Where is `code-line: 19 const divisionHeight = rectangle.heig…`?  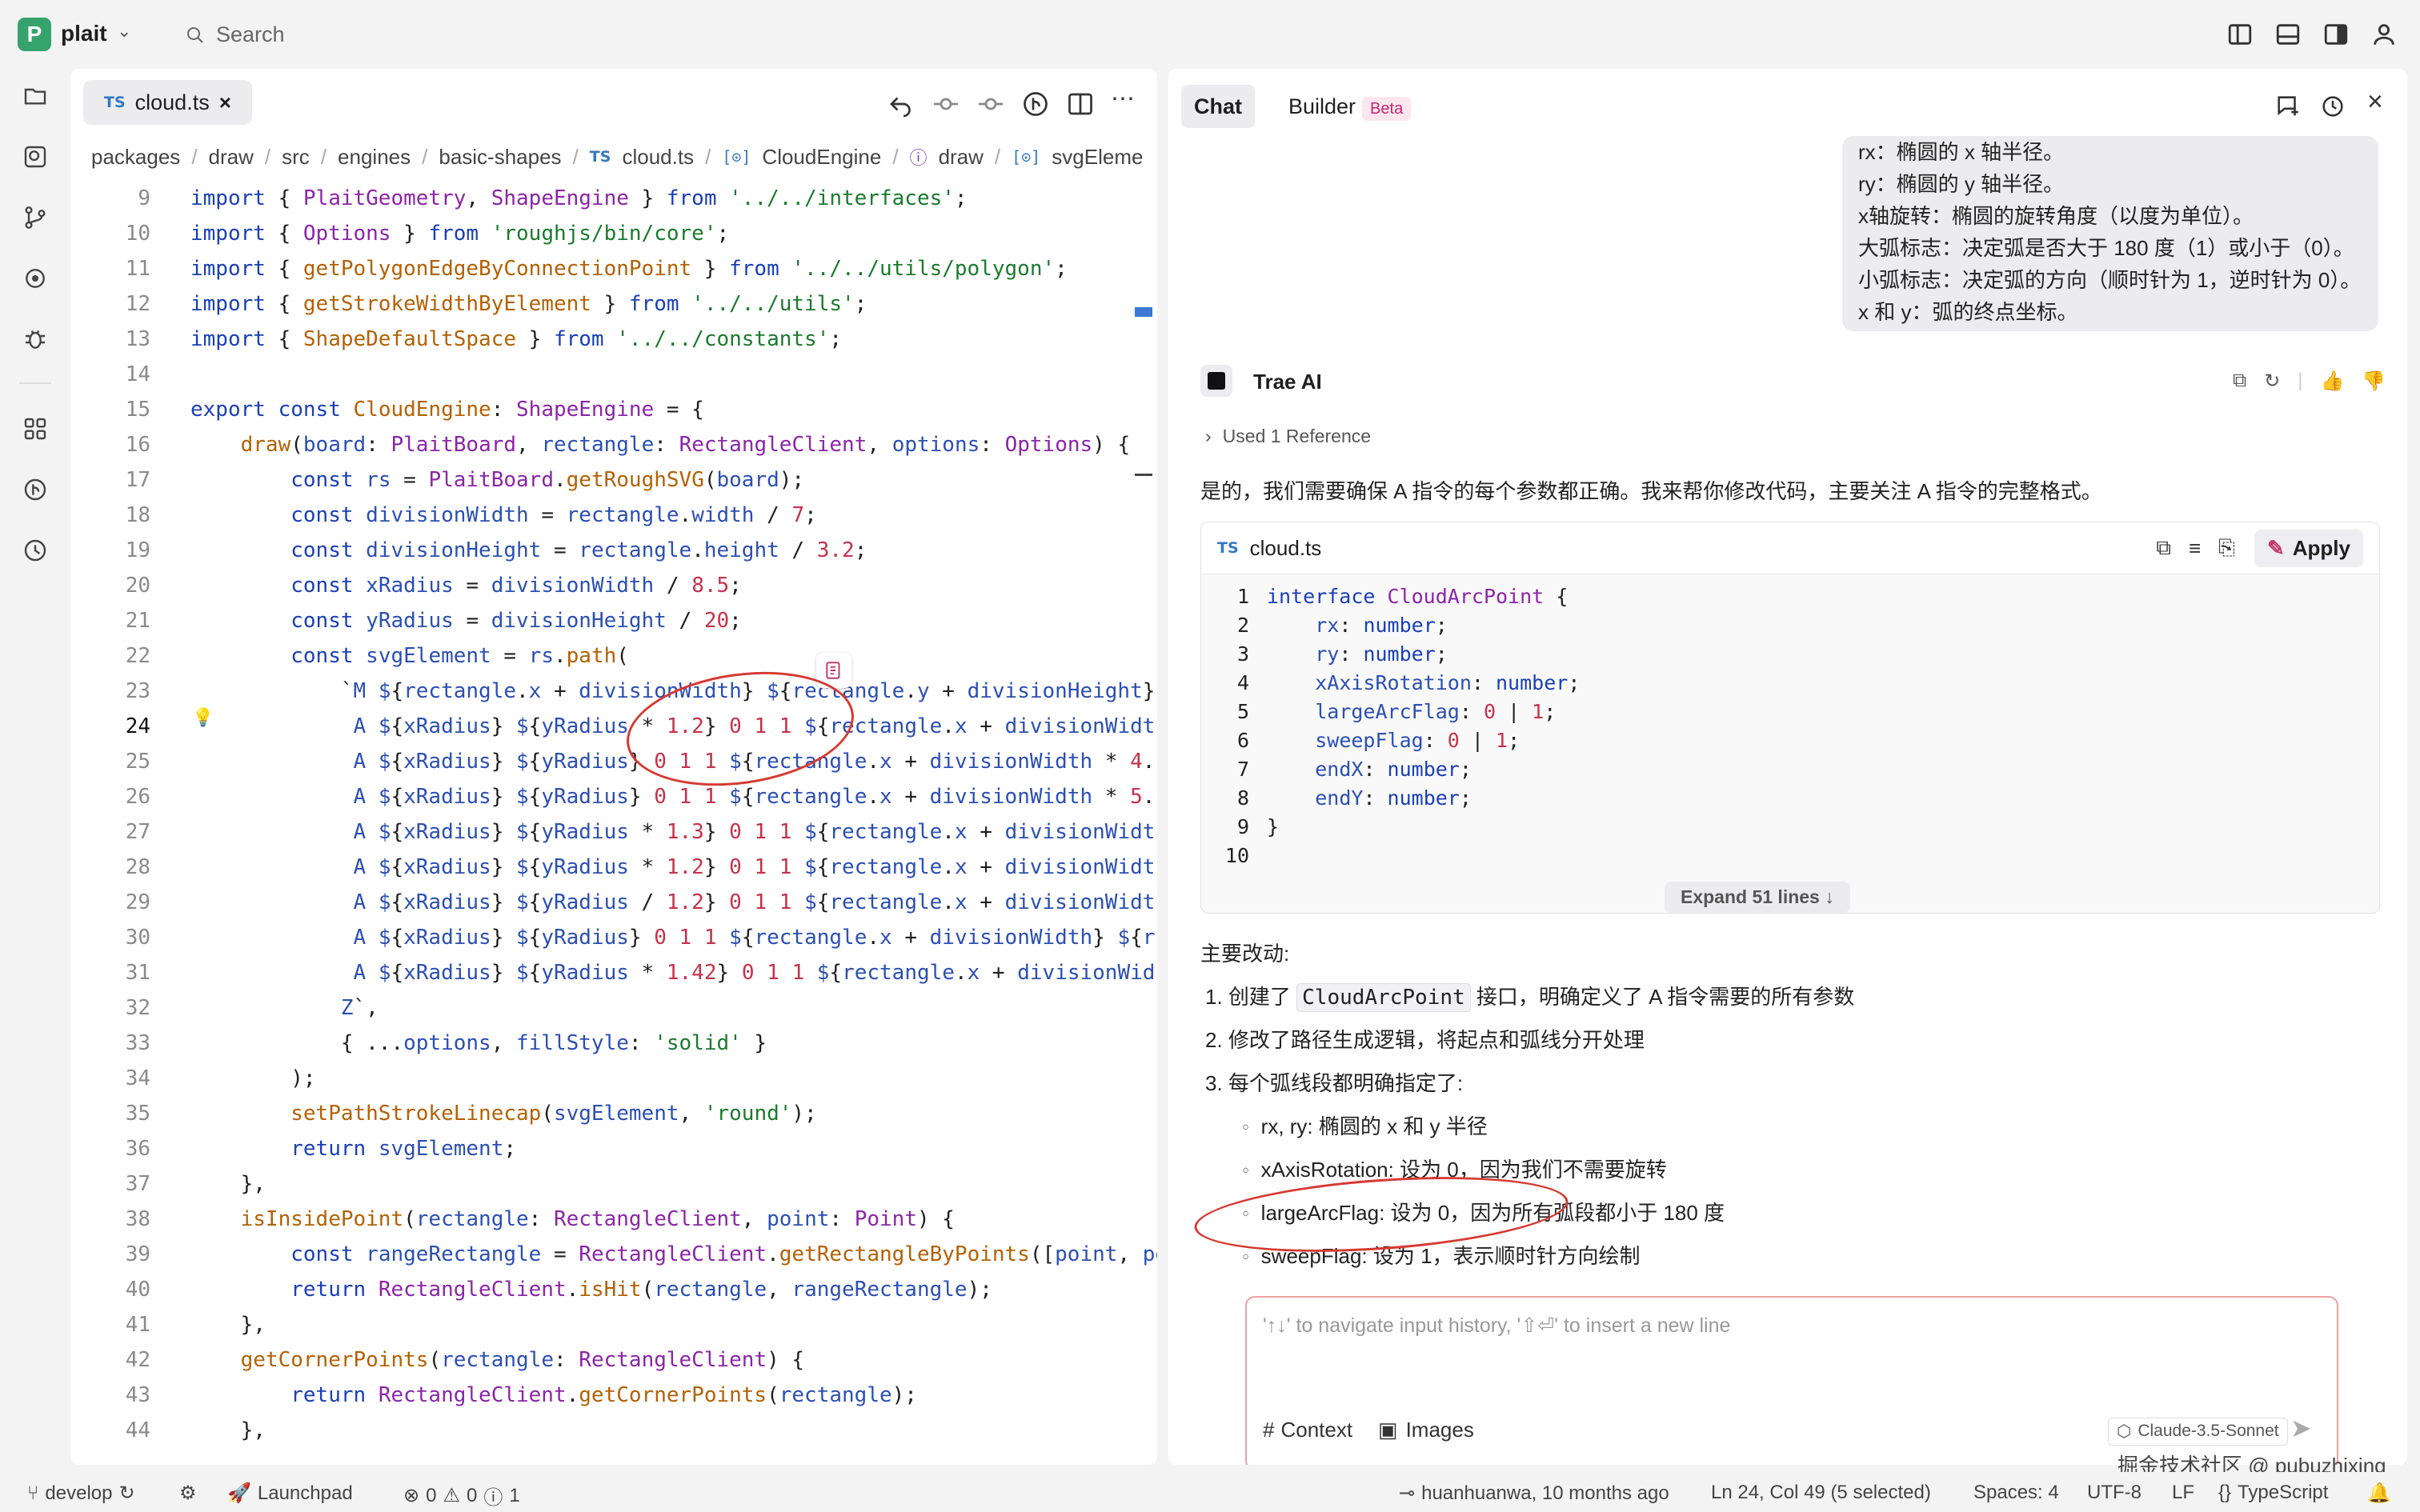
code-line: 19 const divisionHeight = rectangle.heig… is located at coordinates (613, 550).